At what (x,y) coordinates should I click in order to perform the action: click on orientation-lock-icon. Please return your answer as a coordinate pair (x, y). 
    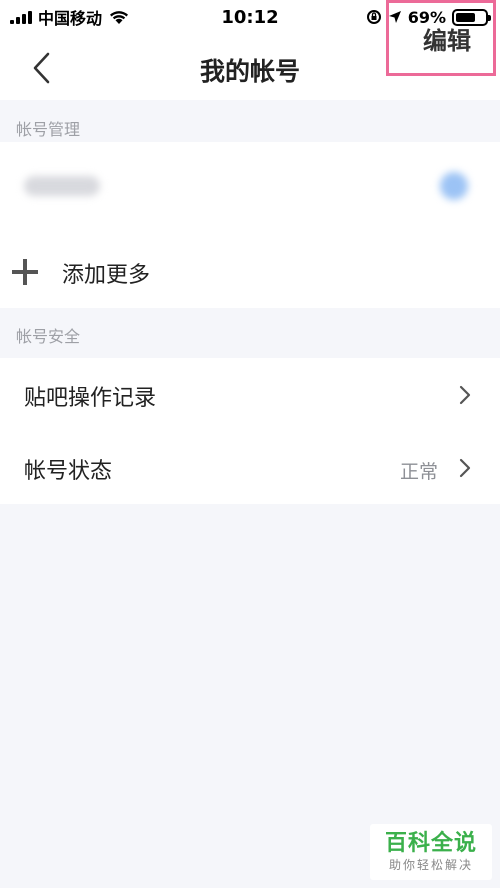
    Looking at the image, I should click on (373, 17).